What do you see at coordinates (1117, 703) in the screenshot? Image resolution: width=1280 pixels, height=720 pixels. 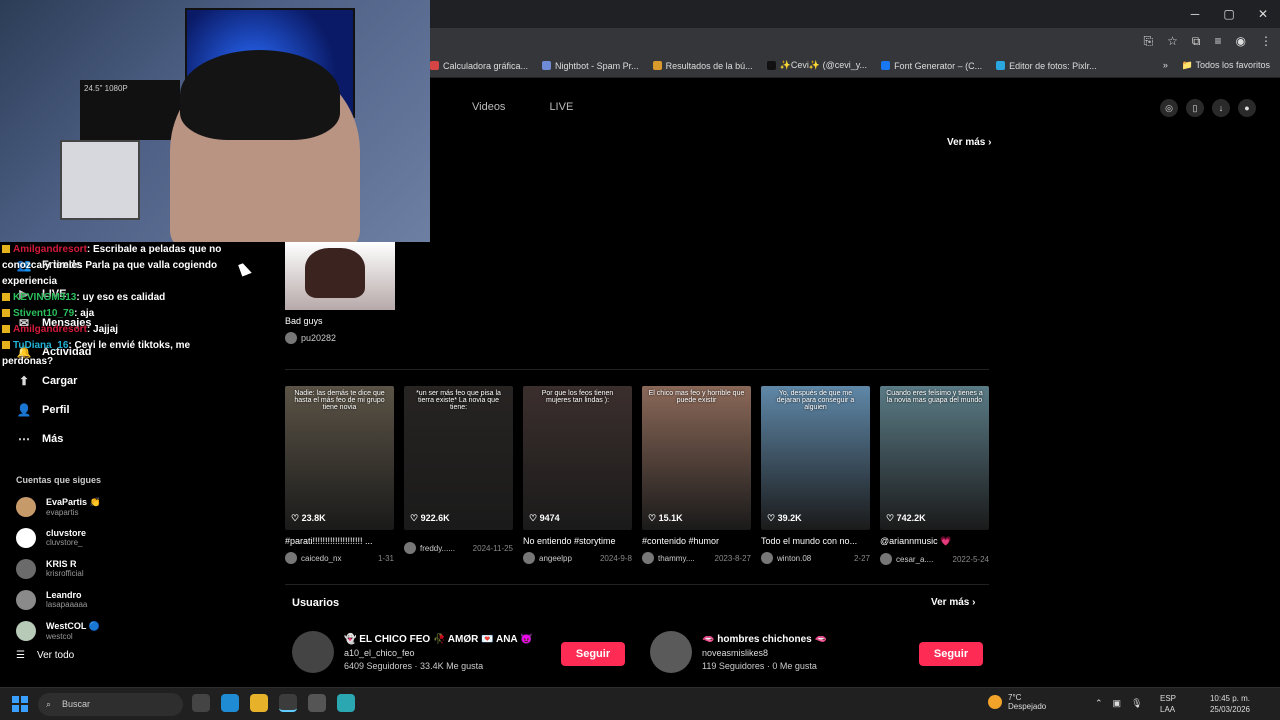 I see `tray-app-icon: ▣` at bounding box center [1117, 703].